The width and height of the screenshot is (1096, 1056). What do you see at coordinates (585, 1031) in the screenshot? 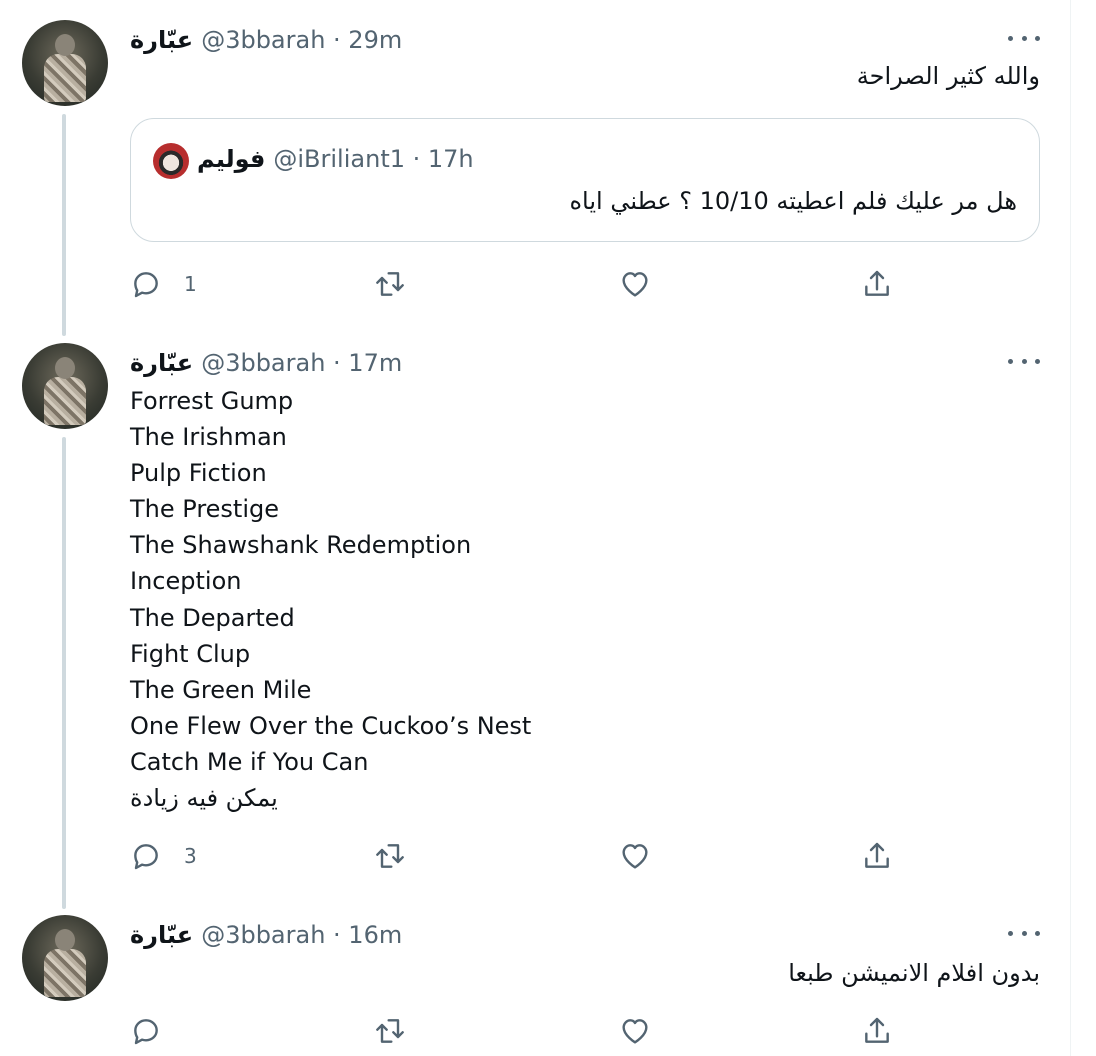
I see `tweet-actions` at bounding box center [585, 1031].